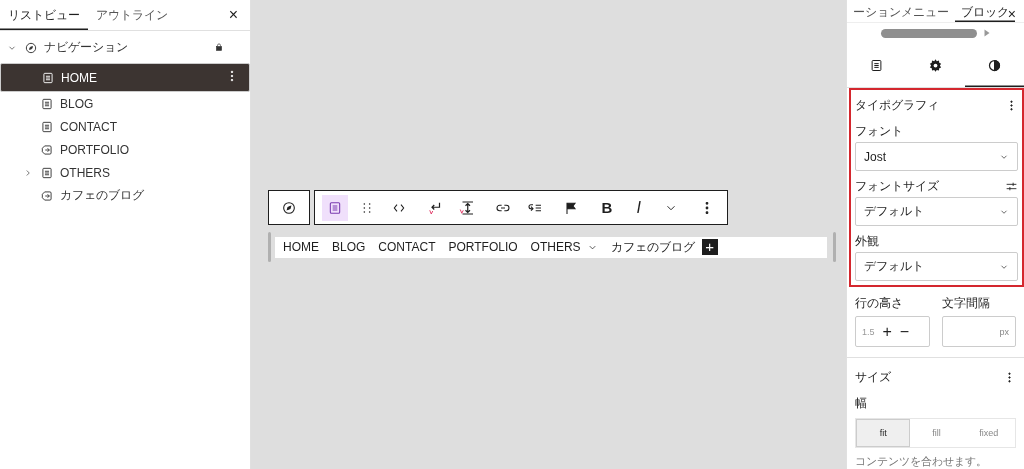 Image resolution: width=1024 pixels, height=469 pixels. Describe the element at coordinates (85, 172) in the screenshot. I see `item-label: OTHERS` at that location.